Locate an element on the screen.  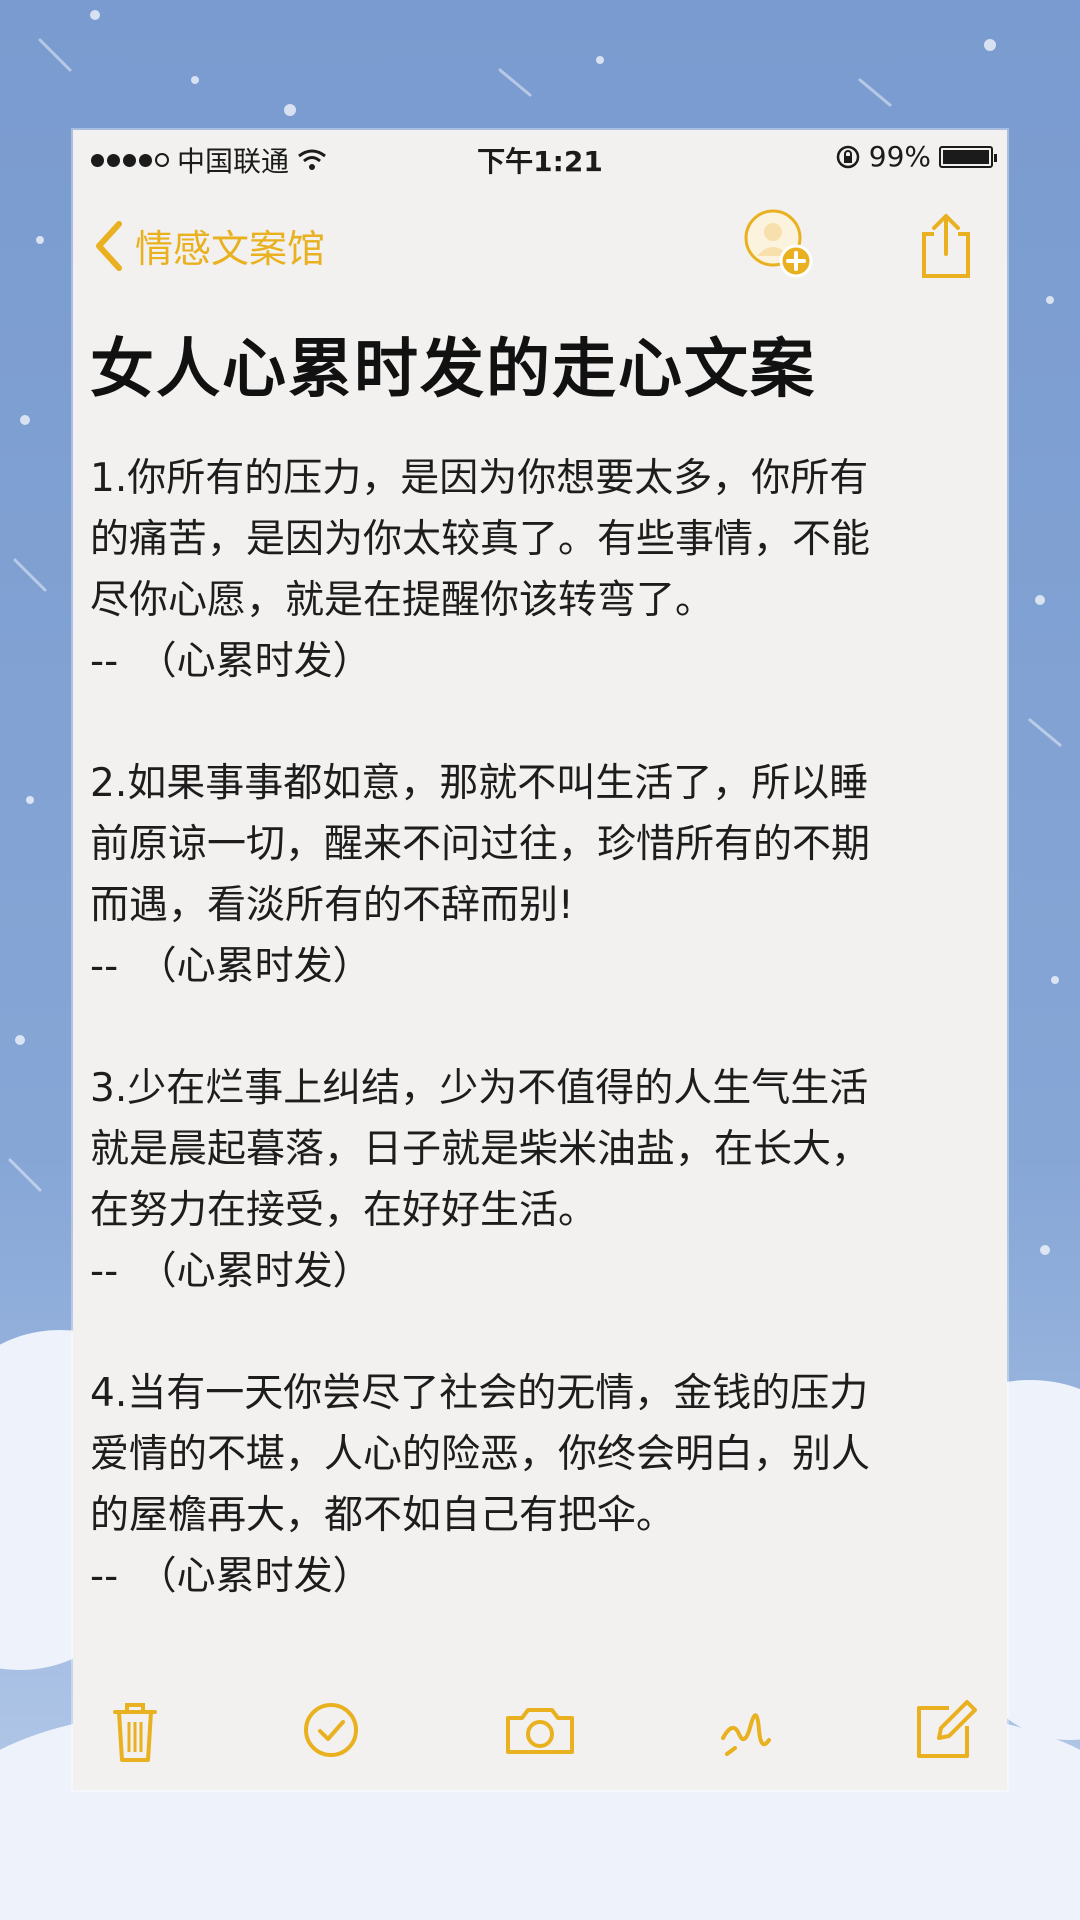
note-line: 而遇，看淡所有的不辞而别! is located at coordinates (332, 905).